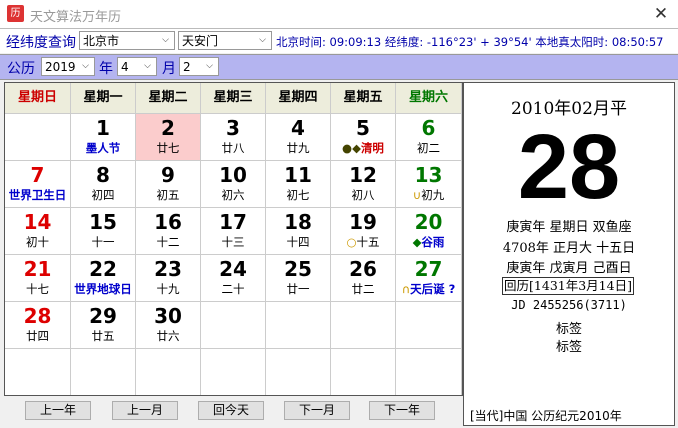 The image size is (678, 428). Describe the element at coordinates (351, 148) in the screenshot. I see `marker-icon: ●◆` at that location.